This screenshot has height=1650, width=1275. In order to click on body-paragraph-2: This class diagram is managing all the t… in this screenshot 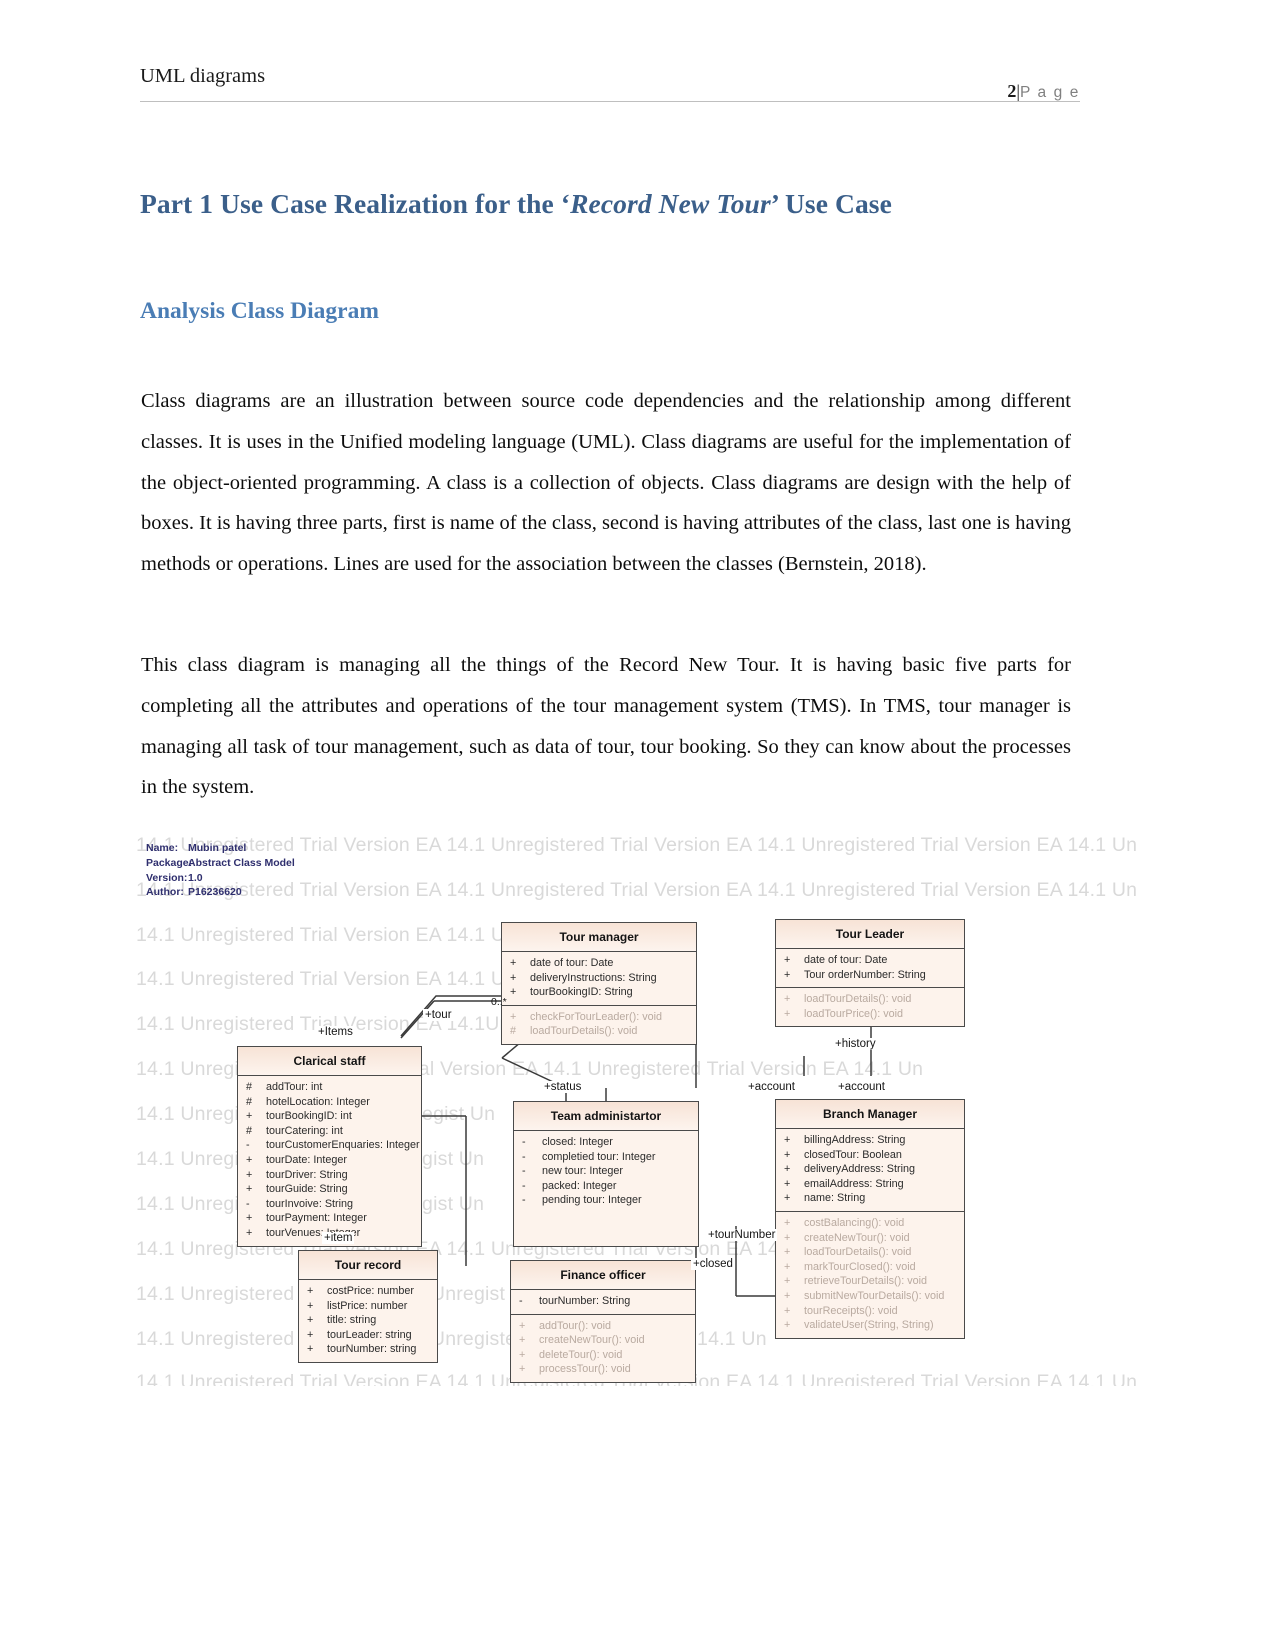, I will do `click(606, 726)`.